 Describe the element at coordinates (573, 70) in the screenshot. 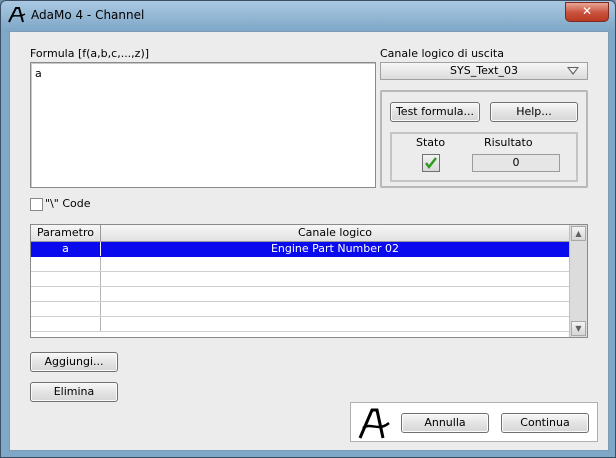

I see `chevron-down-icon-inner` at that location.